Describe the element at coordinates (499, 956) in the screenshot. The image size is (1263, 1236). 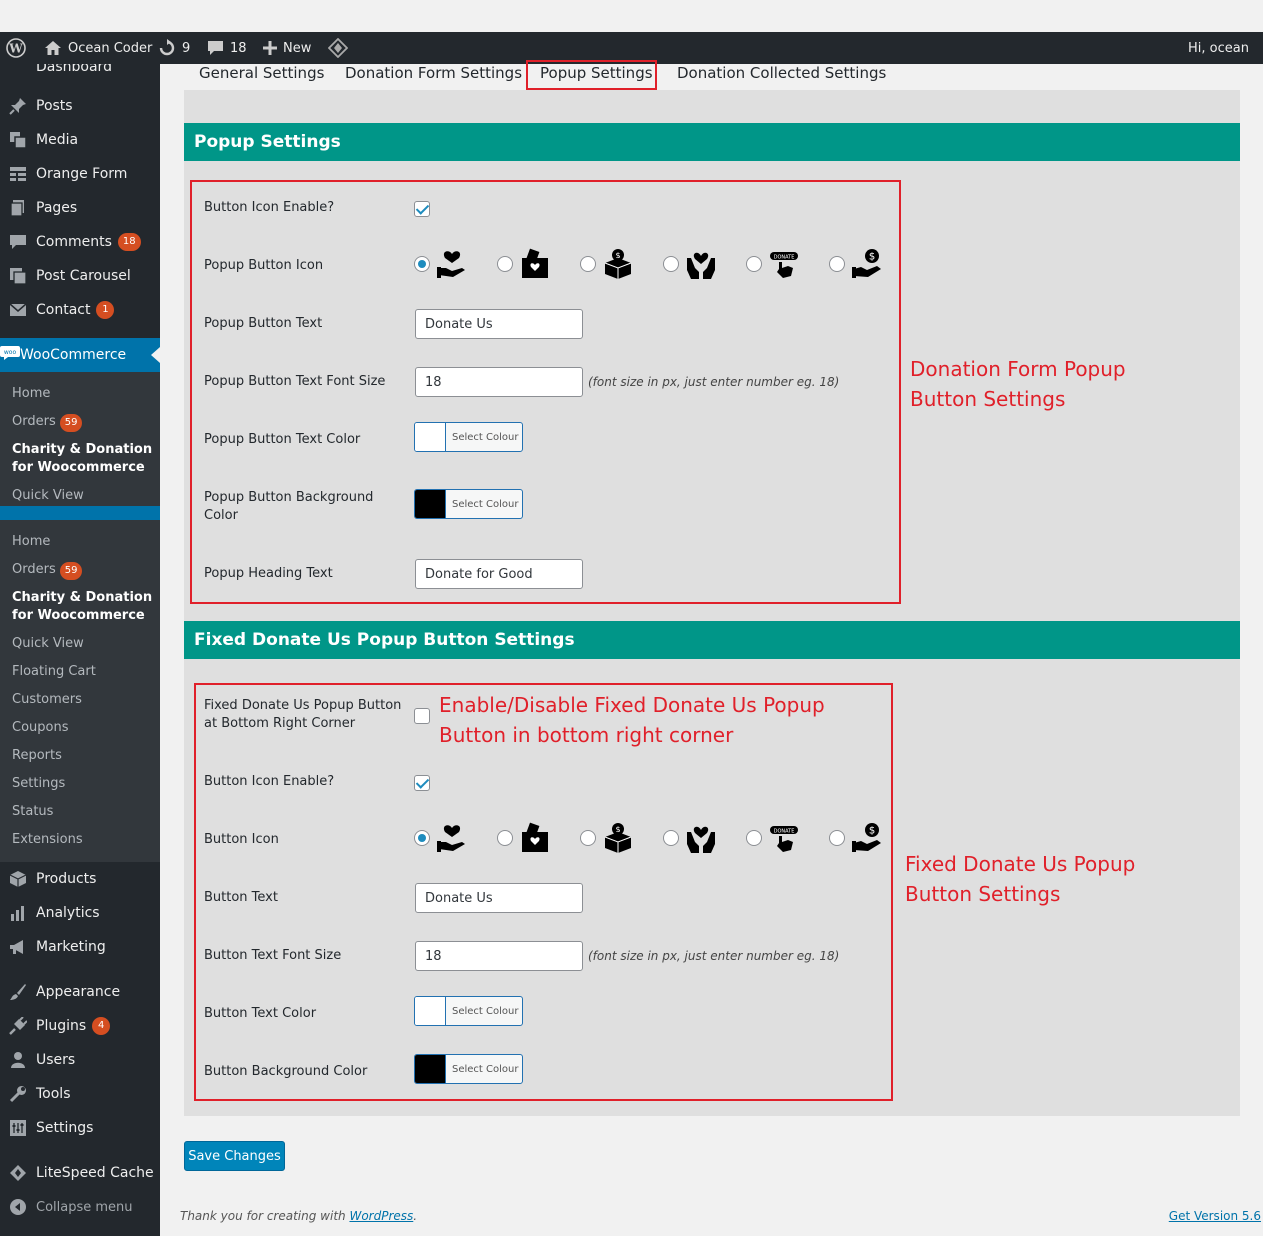
I see `fixed-font-size-input: 18` at that location.